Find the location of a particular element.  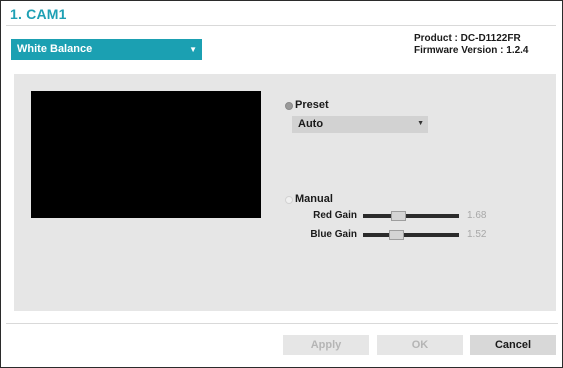

settings-category-dropdown: White Balance ▼ is located at coordinates (106, 49).